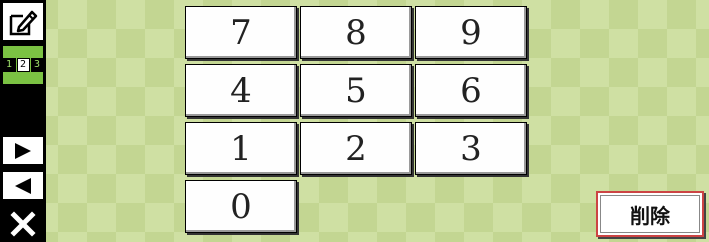 This screenshot has height=242, width=709. I want to click on key-4: 4, so click(241, 90).